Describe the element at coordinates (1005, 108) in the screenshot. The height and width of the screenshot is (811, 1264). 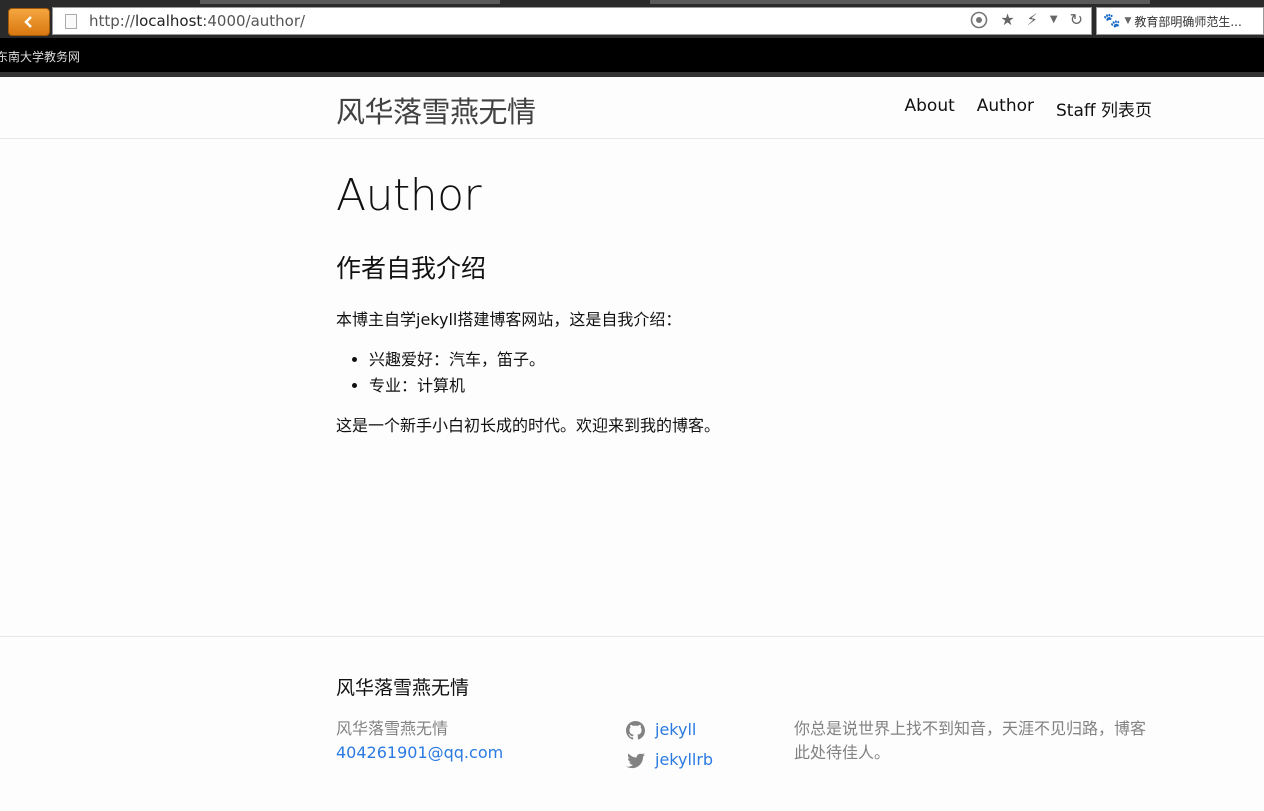
I see `nav-author: Author` at that location.